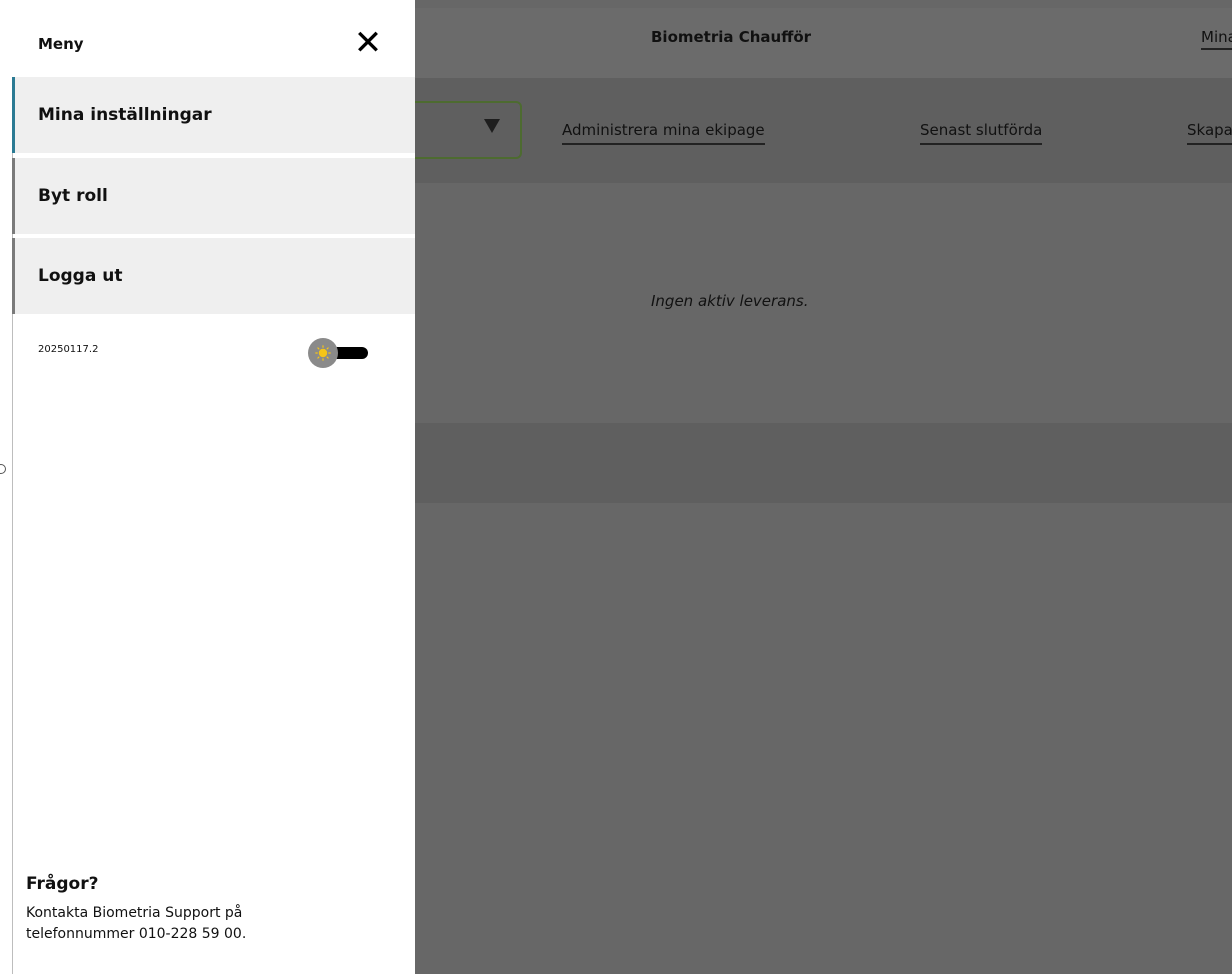  What do you see at coordinates (213, 115) in the screenshot?
I see `menu-item-my-settings: Mina inställningar` at bounding box center [213, 115].